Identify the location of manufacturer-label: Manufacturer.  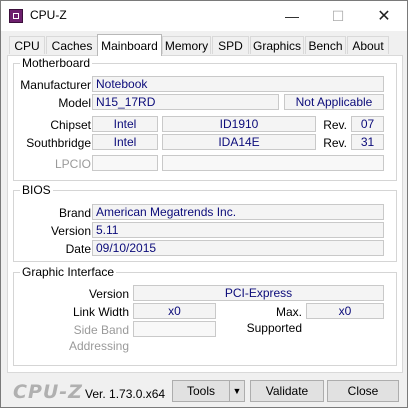
(55, 85).